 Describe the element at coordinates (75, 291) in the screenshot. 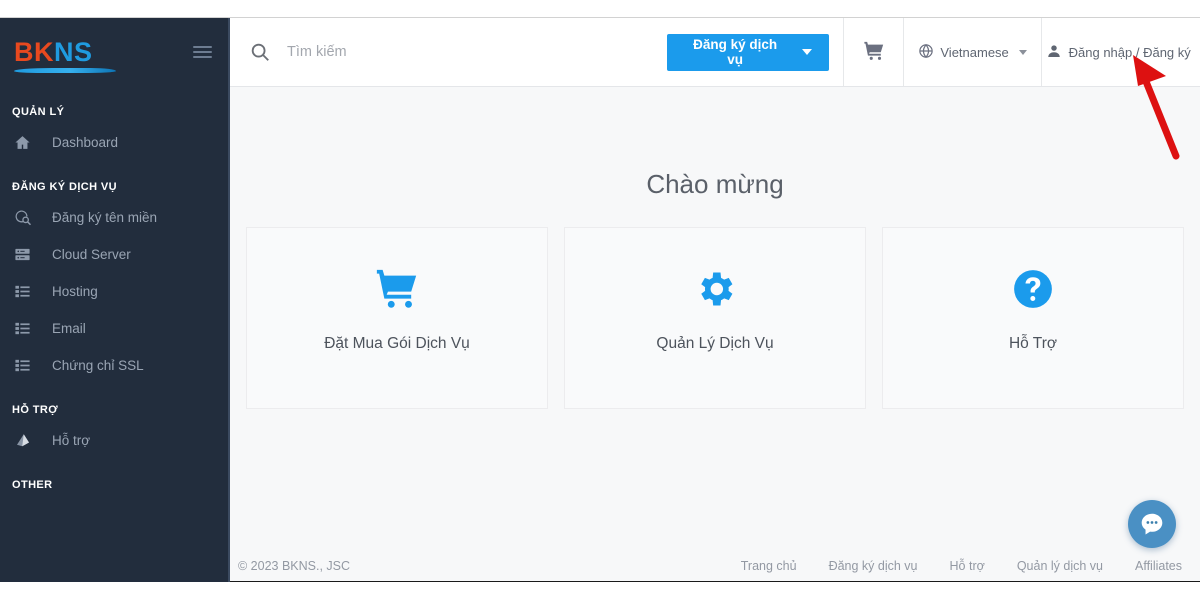

I see `sidebar-item-label: Hosting` at that location.